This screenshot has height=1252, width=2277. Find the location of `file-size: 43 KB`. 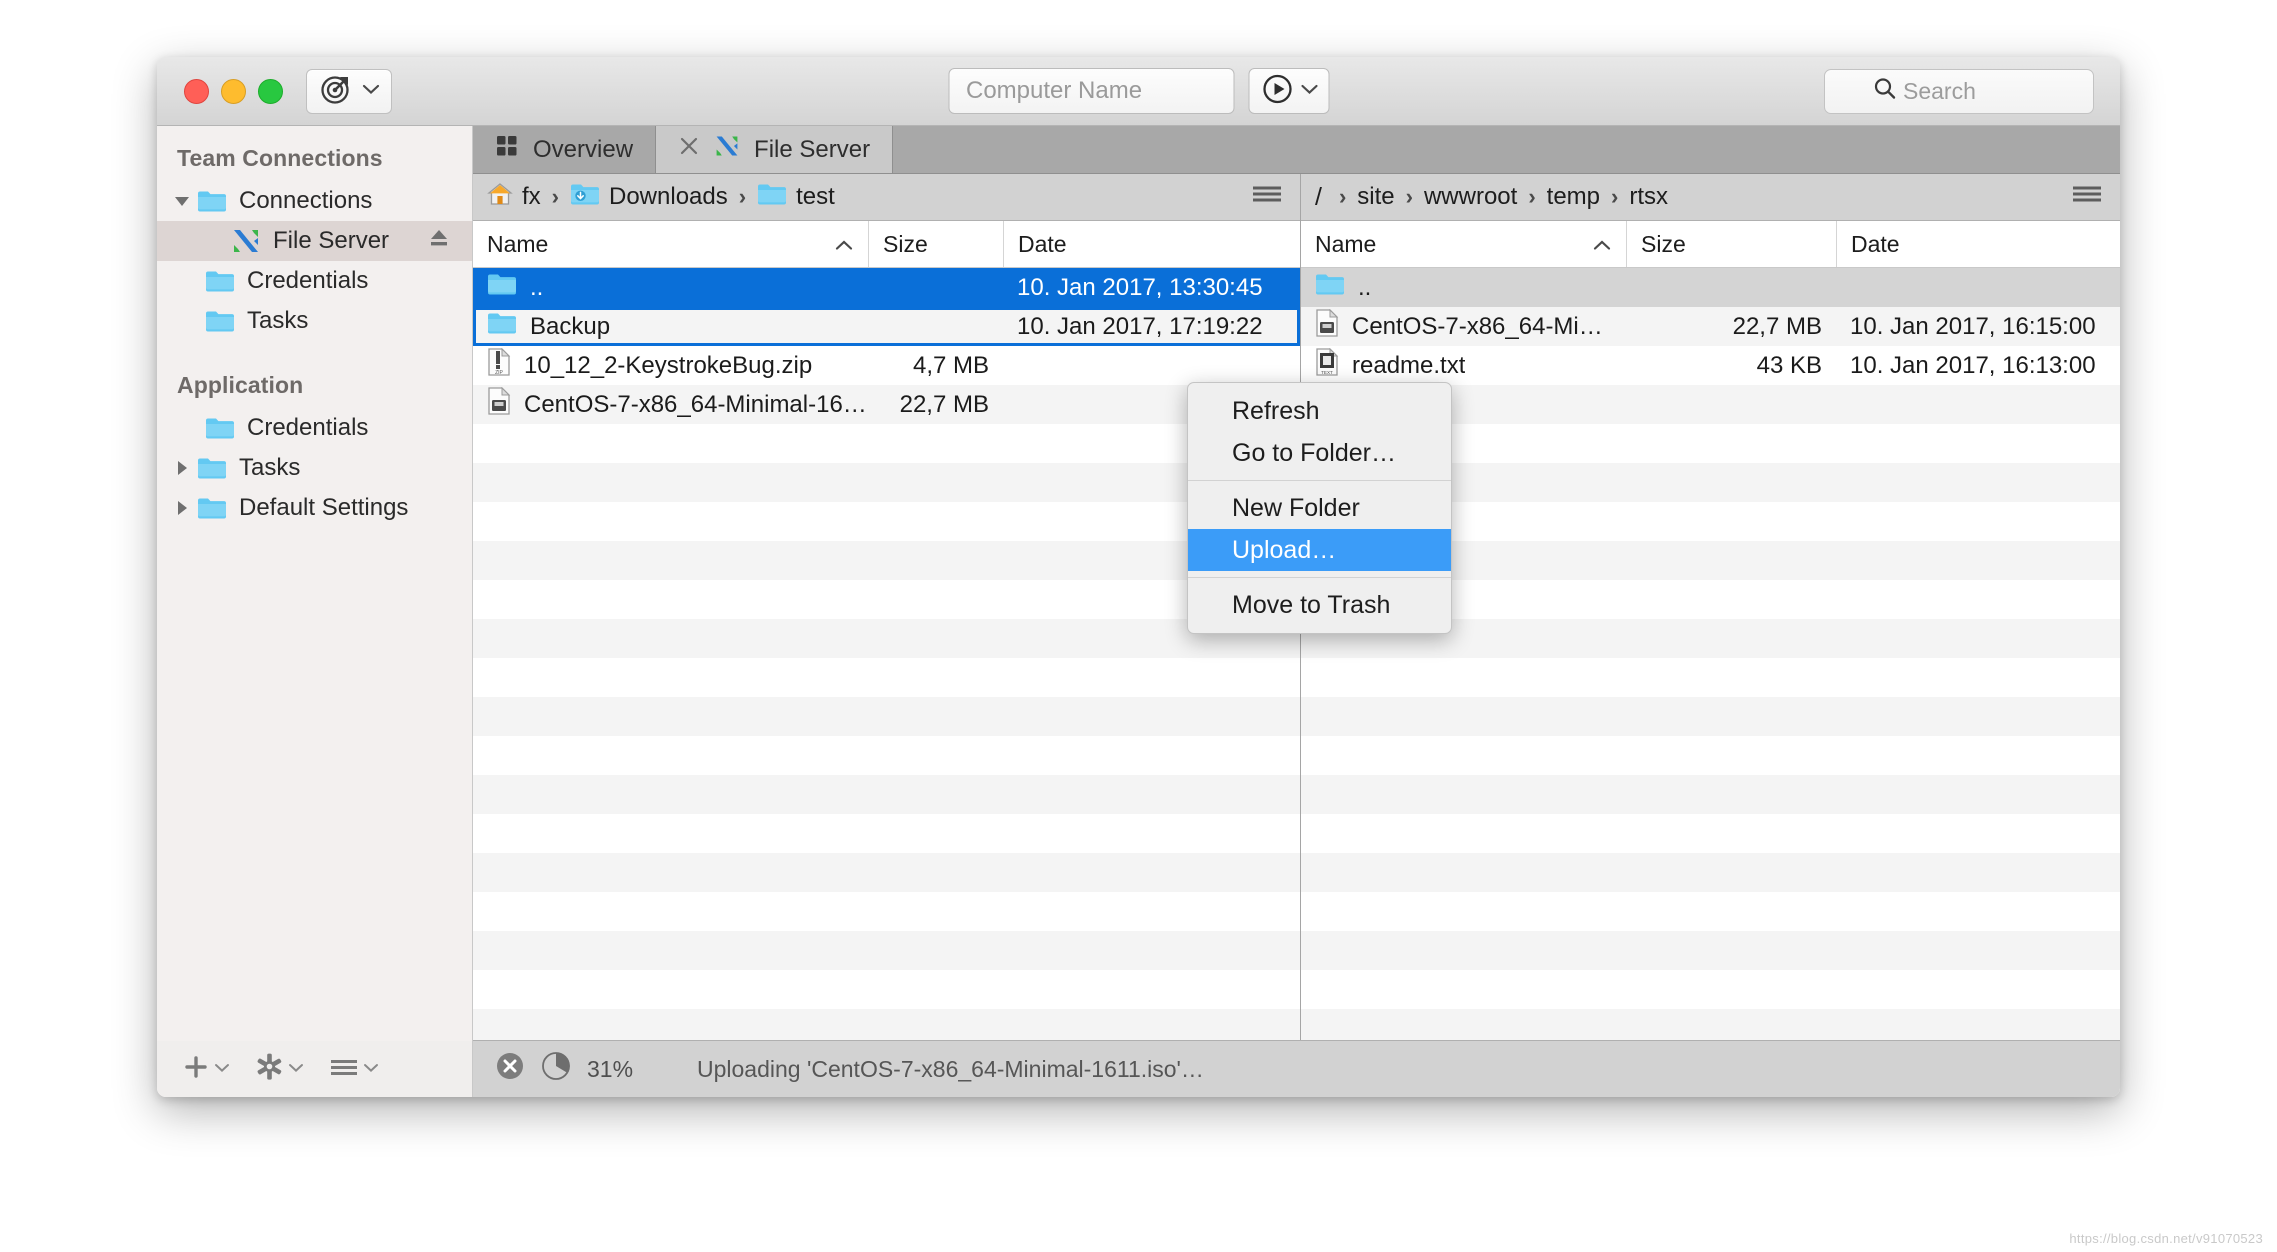

file-size: 43 KB is located at coordinates (1789, 365).